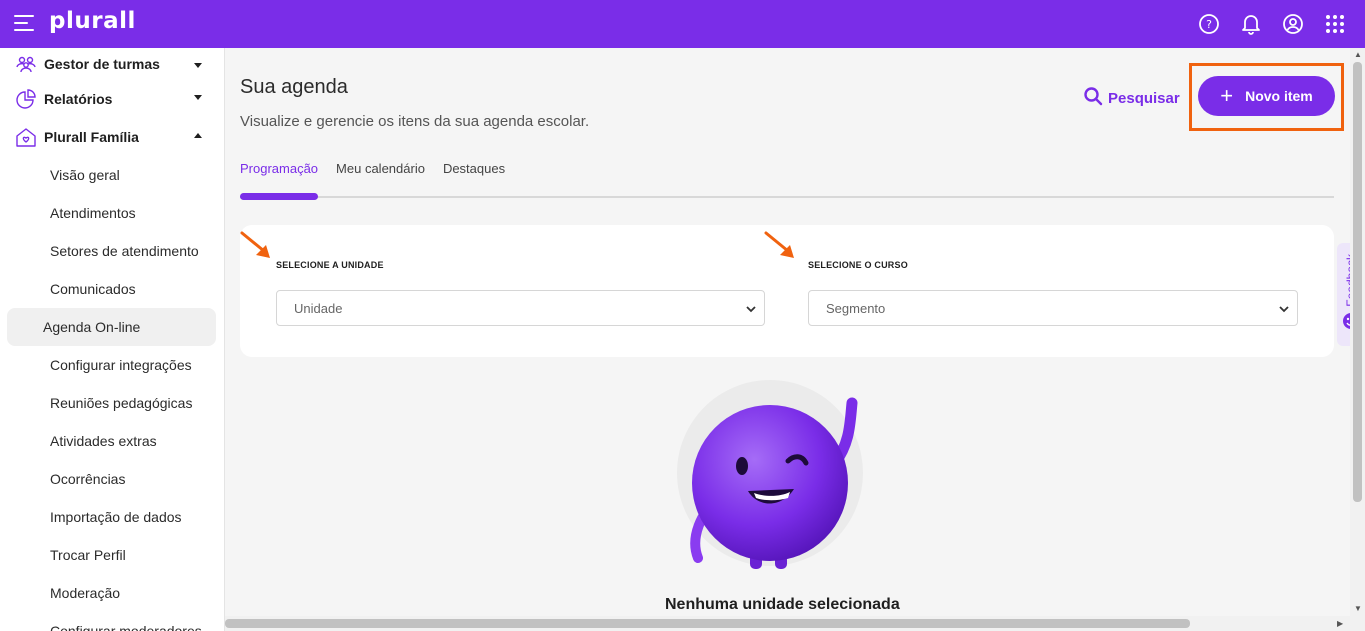 Image resolution: width=1365 pixels, height=631 pixels. What do you see at coordinates (92, 21) in the screenshot?
I see `app-logo: plurall` at bounding box center [92, 21].